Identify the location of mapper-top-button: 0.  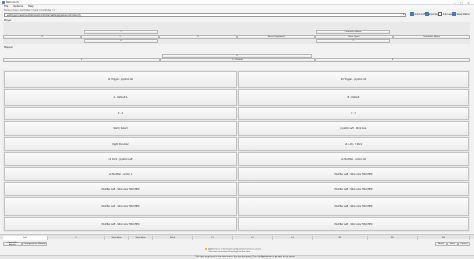
(237, 56).